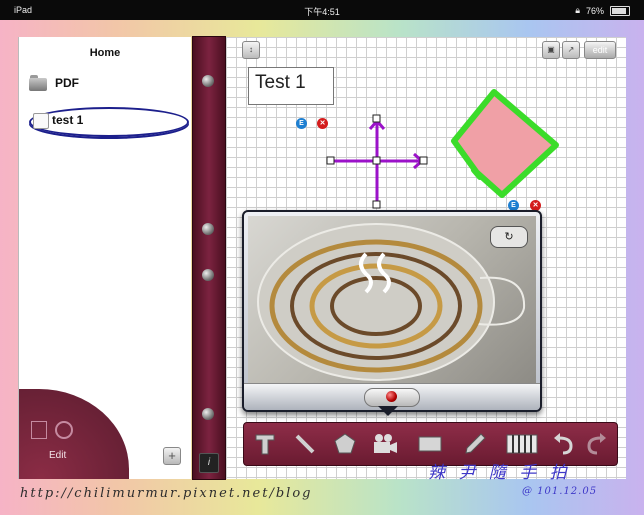  Describe the element at coordinates (265, 444) in the screenshot. I see `text-tool-icon` at that location.